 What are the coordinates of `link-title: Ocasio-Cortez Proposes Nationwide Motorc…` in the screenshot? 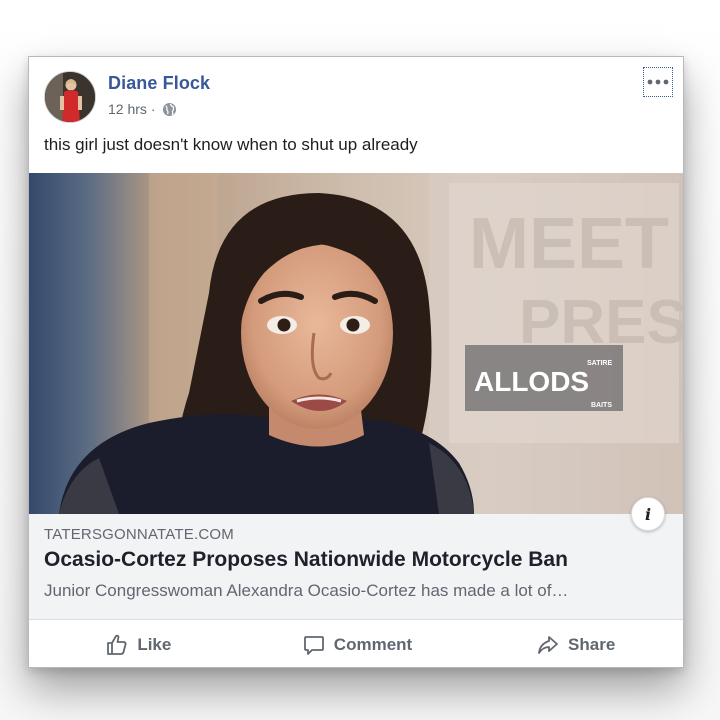 It's located at (306, 560).